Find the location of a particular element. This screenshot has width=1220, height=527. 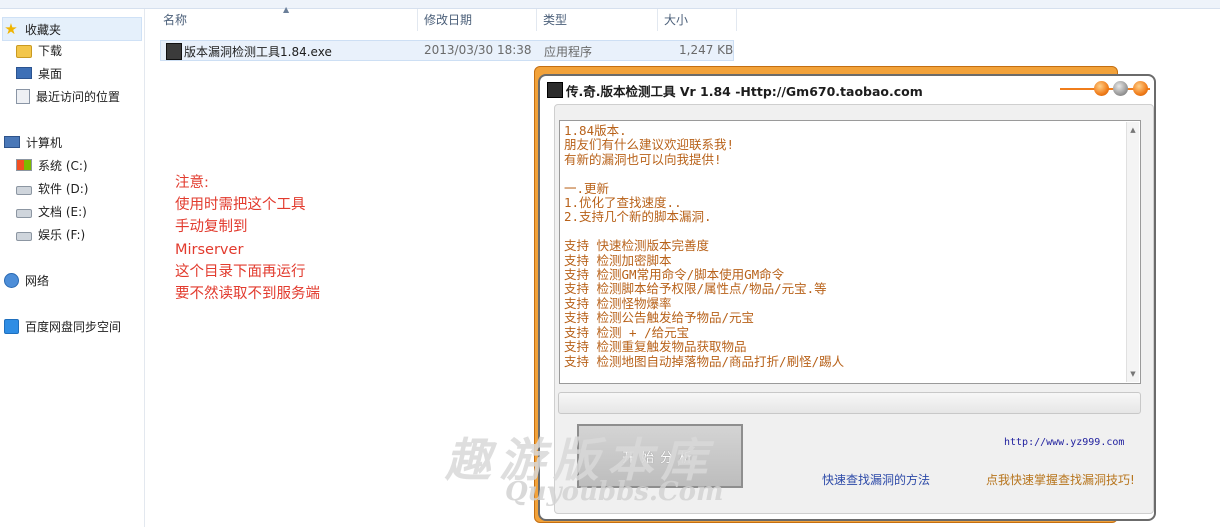

info-text-line: 一.更新 is located at coordinates (587, 188).